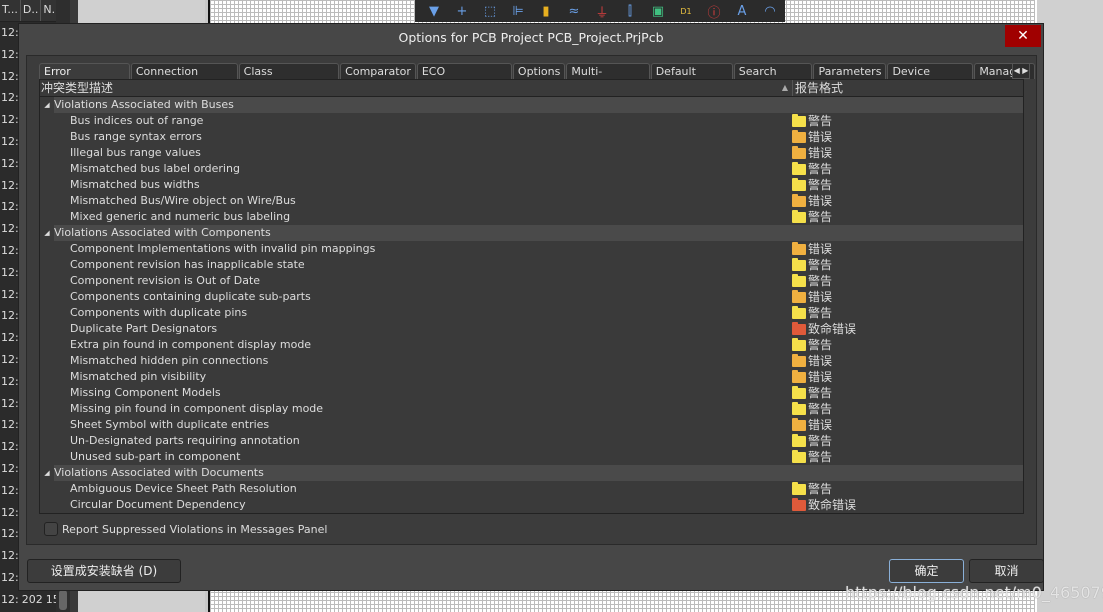 This screenshot has width=1103, height=612. What do you see at coordinates (574, 11) in the screenshot?
I see `net-icon: ≈` at bounding box center [574, 11].